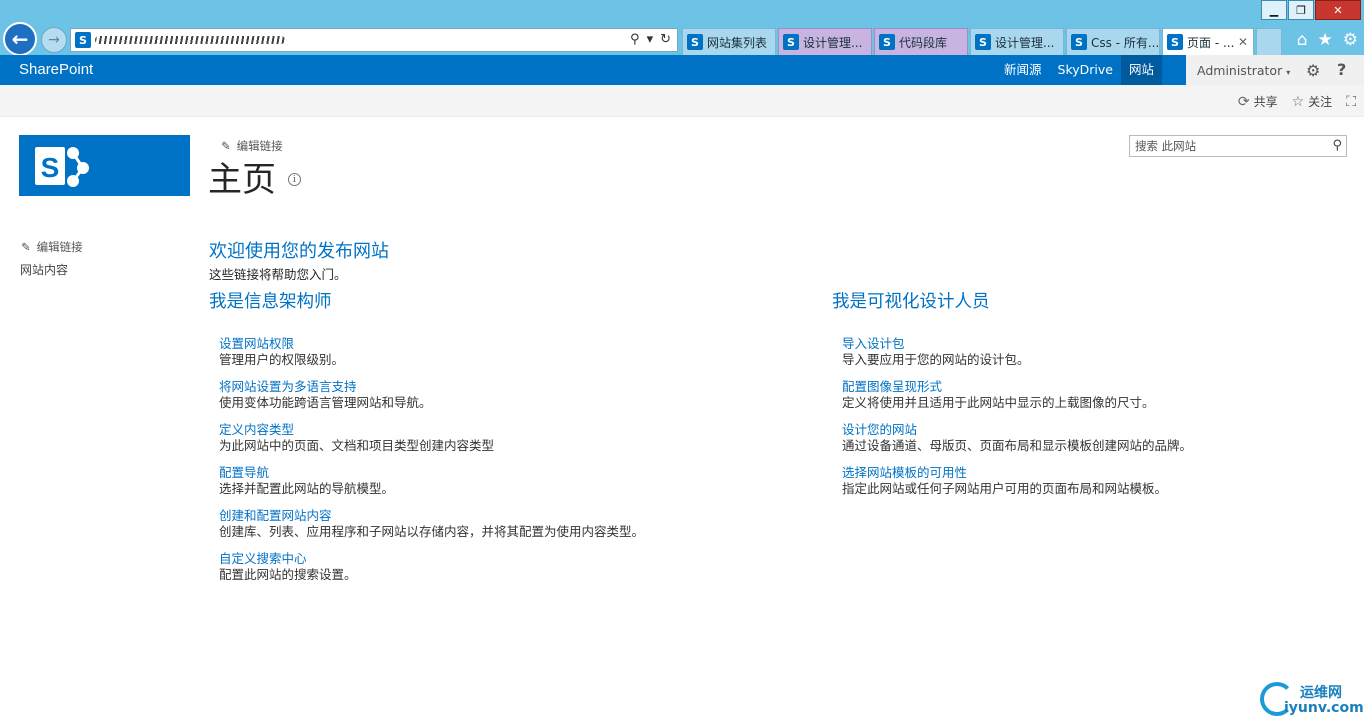 This screenshot has height=726, width=1364. I want to click on ribbon-actions: ⟳ 共享 ☆ 关注 ⛶, so click(1297, 101).